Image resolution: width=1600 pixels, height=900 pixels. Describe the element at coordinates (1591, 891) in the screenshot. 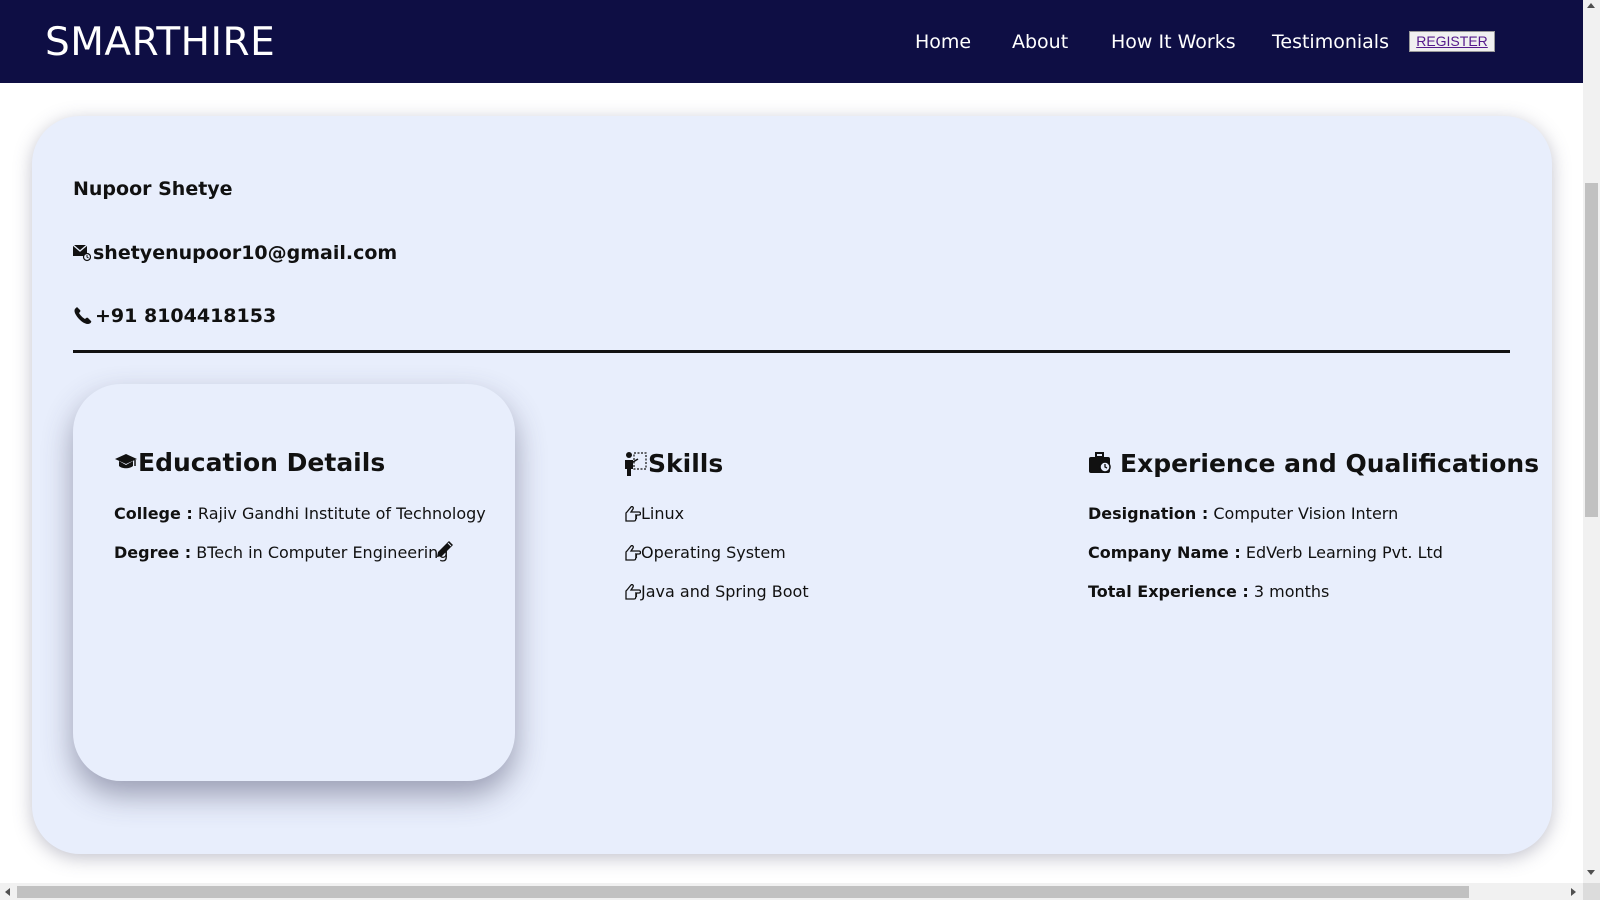

I see `scrollbar-corner` at that location.